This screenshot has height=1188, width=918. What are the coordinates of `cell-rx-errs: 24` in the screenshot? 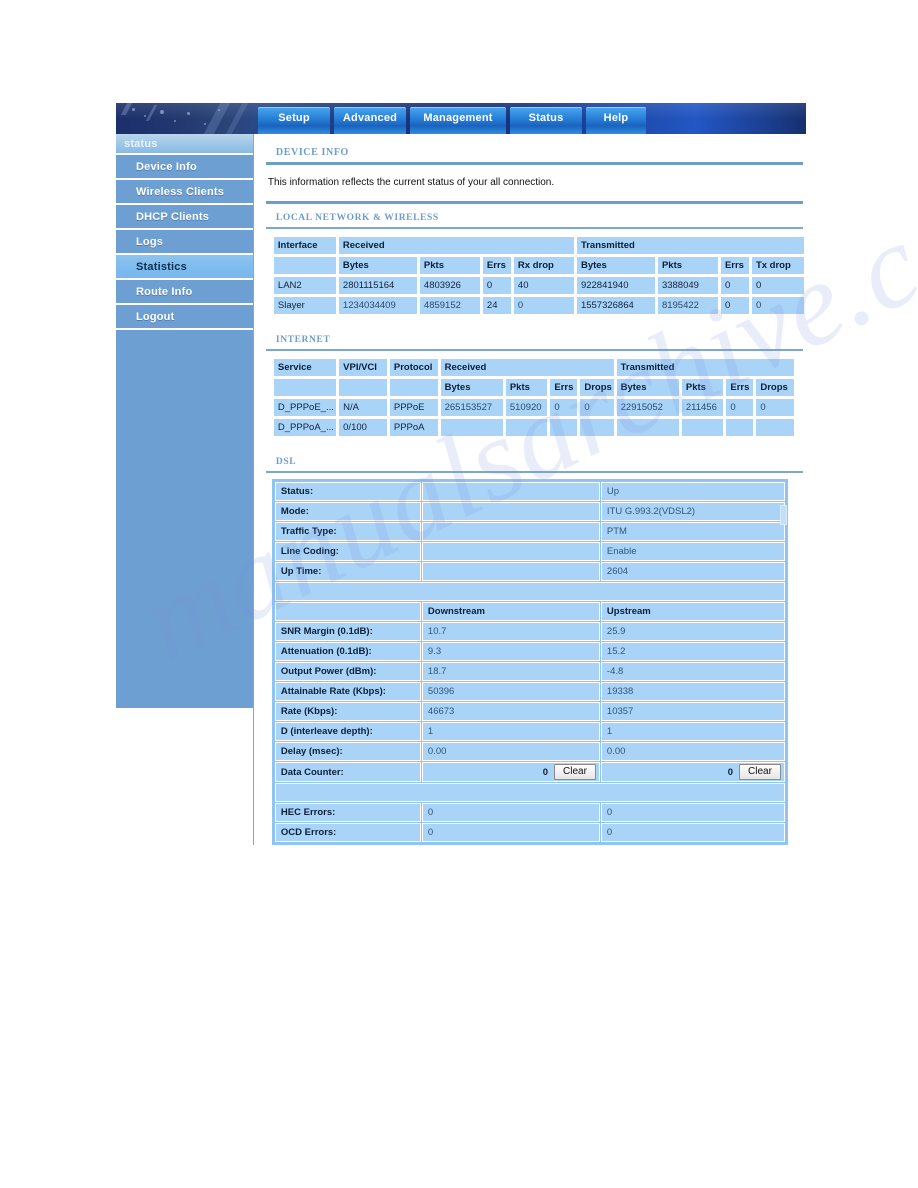 It's located at (496, 305).